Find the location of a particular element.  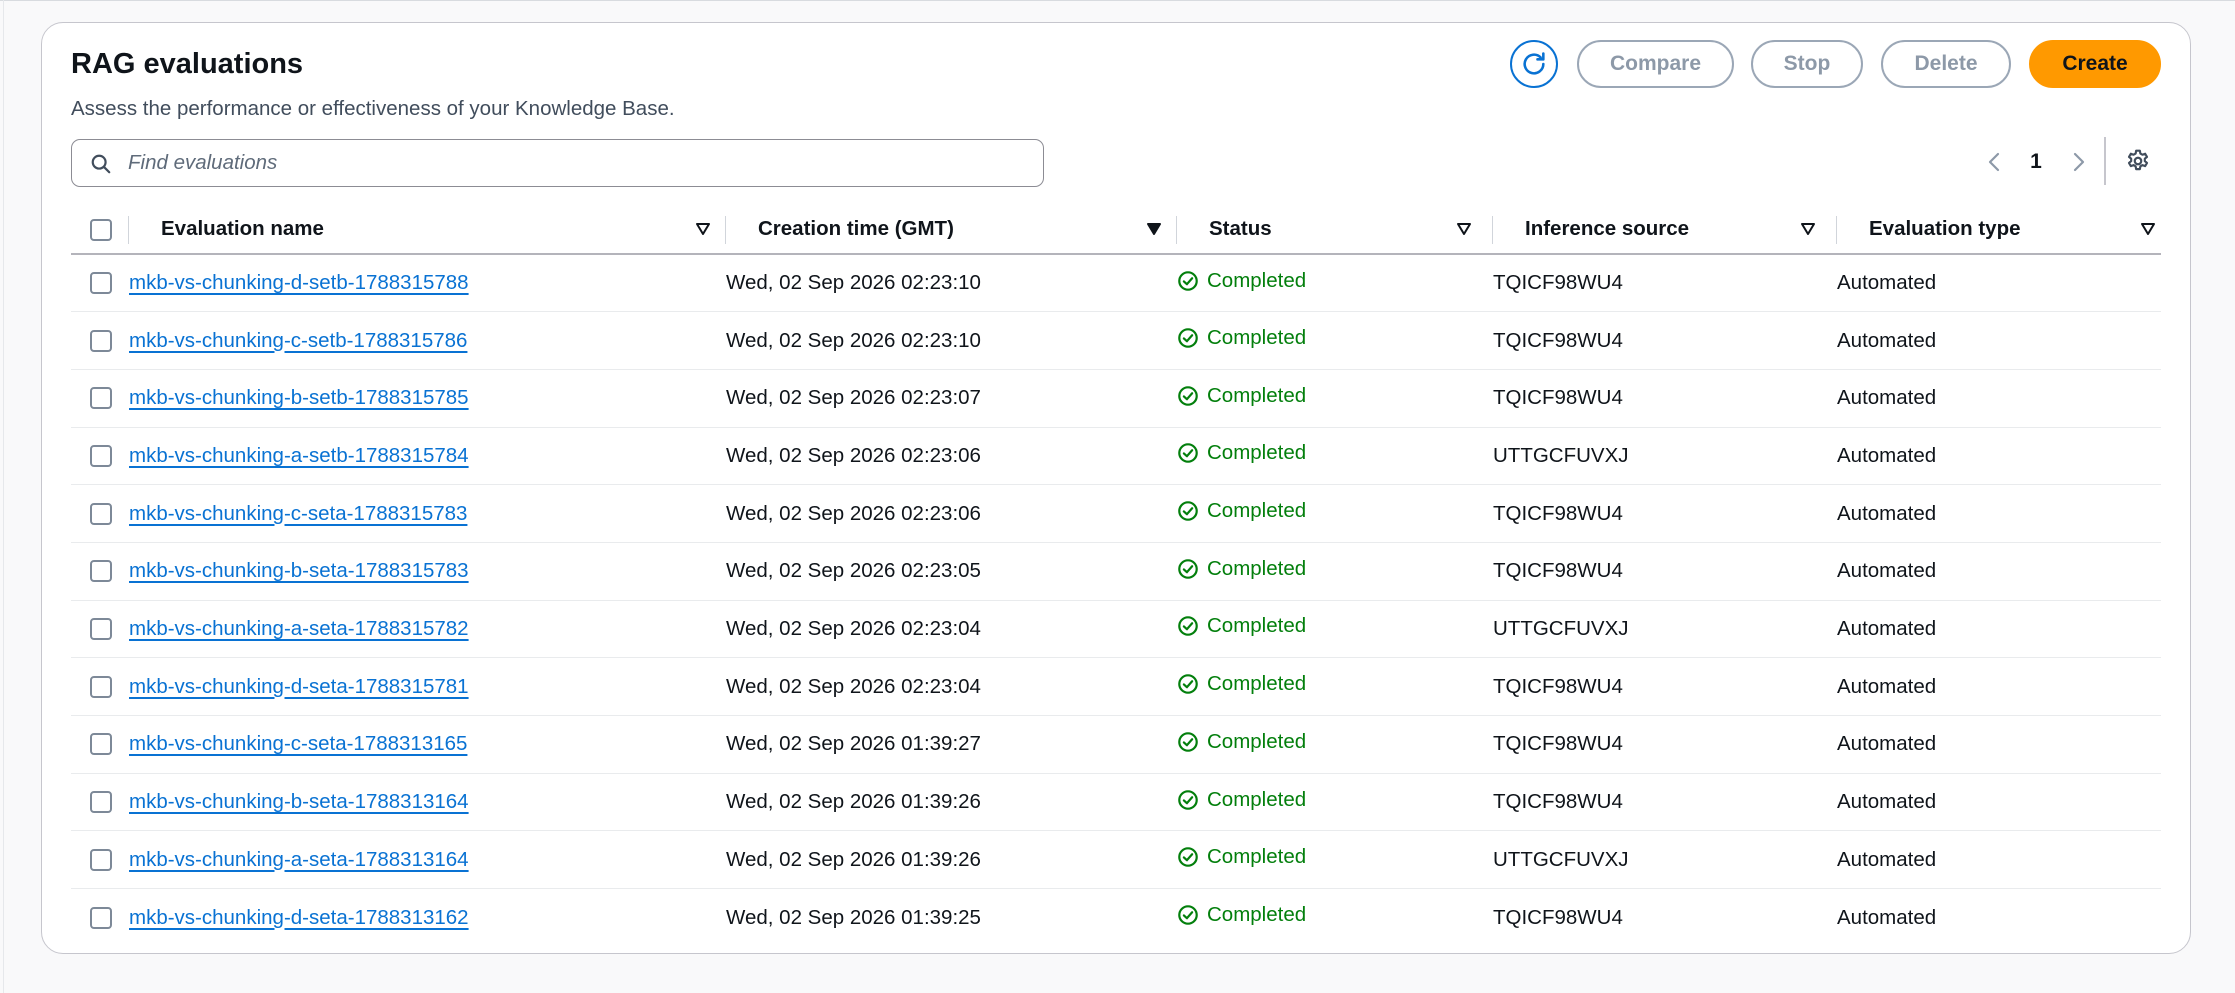

refresh-button is located at coordinates (1534, 64).